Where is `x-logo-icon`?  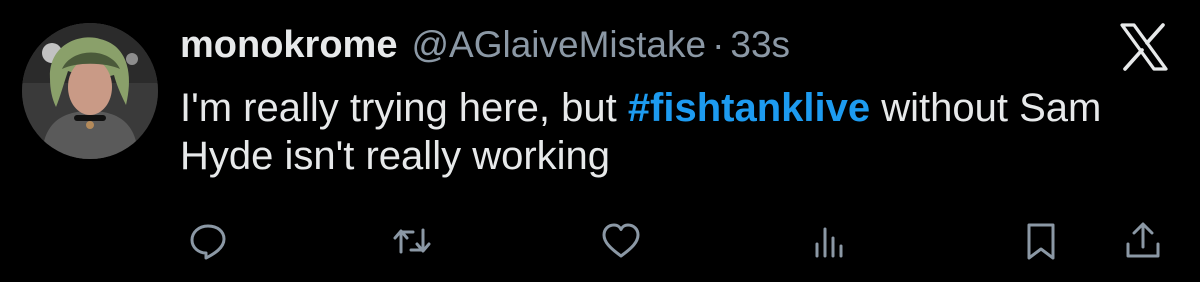
x-logo-icon is located at coordinates (1144, 47).